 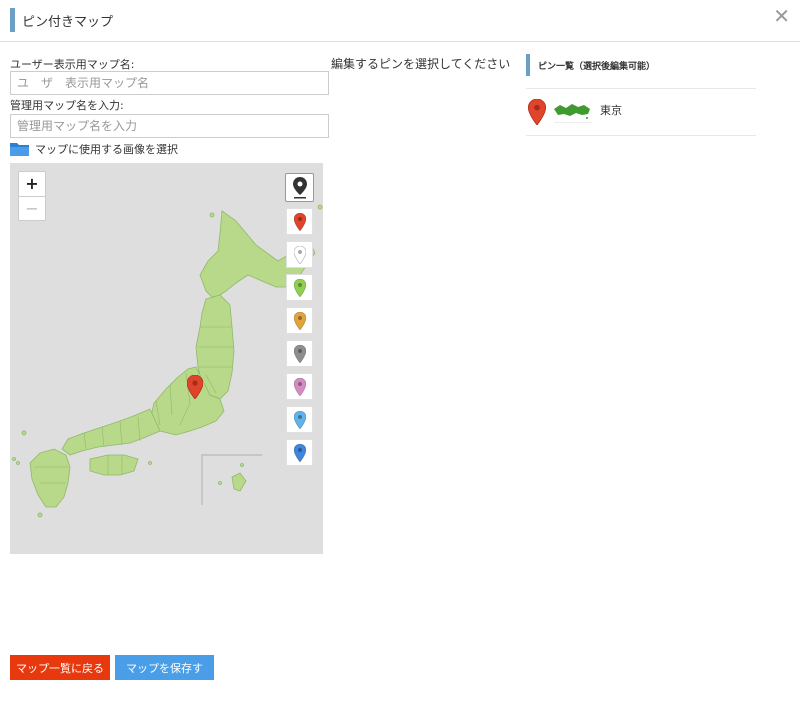 I want to click on user-map-name-input, so click(x=169, y=83).